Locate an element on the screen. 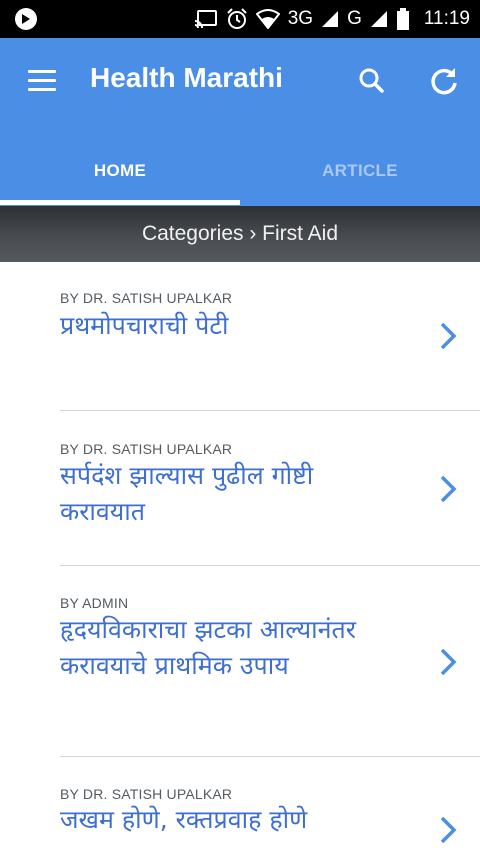 The width and height of the screenshot is (480, 857). alarm-icon is located at coordinates (237, 18).